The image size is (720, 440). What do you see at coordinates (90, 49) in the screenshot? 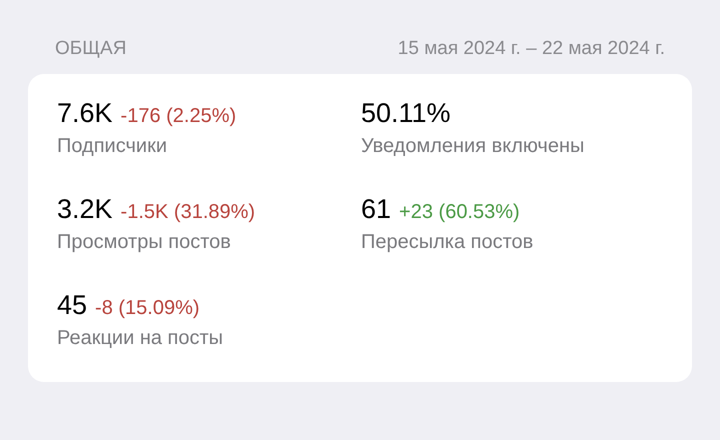
I see `section-title: ОБЩАЯ` at bounding box center [90, 49].